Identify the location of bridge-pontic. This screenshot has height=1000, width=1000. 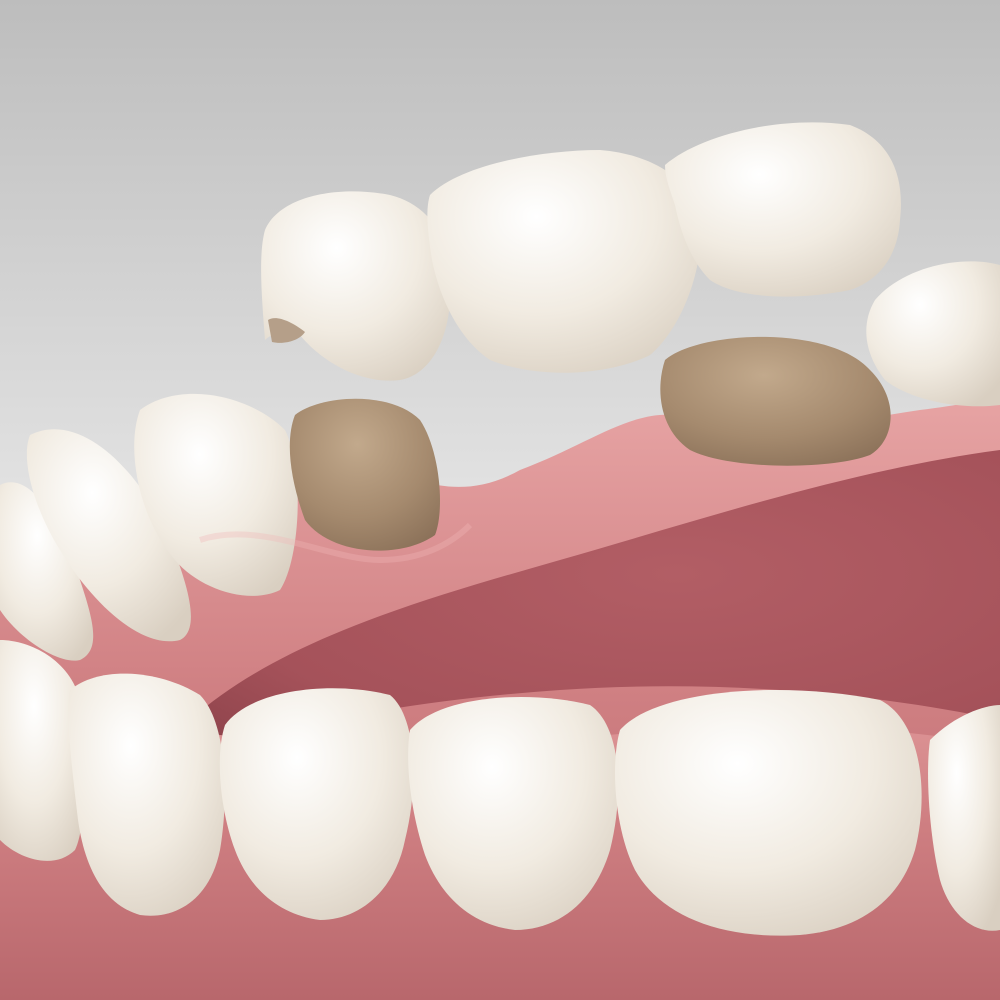
(564, 261).